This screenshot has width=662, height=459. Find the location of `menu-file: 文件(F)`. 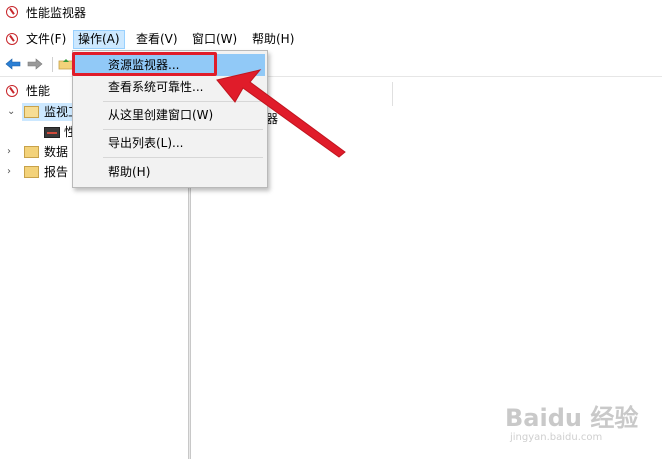

menu-file: 文件(F) is located at coordinates (46, 39).